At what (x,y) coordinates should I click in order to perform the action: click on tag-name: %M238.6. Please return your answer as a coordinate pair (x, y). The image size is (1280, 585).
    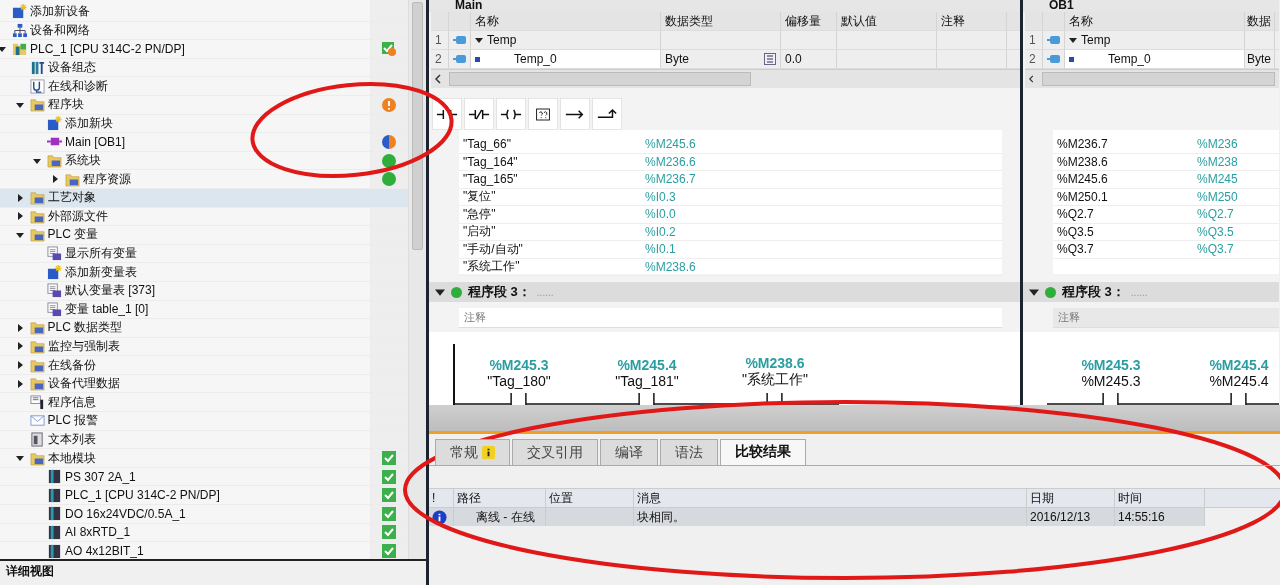
    Looking at the image, I should click on (1125, 161).